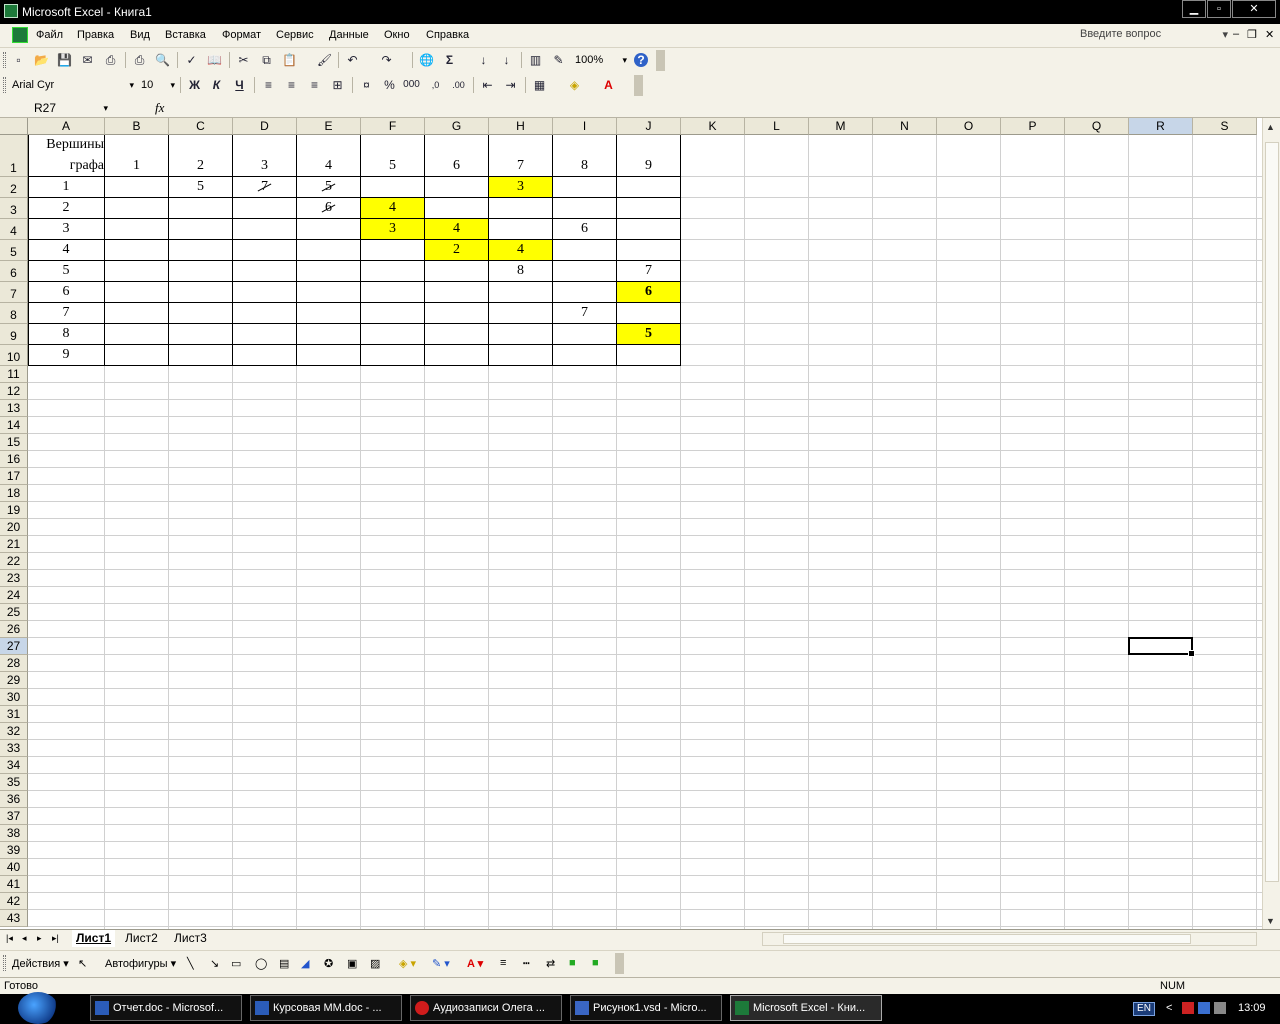 The width and height of the screenshot is (1280, 1024). I want to click on font-name-dropdown-icon: ▾, so click(131, 85).